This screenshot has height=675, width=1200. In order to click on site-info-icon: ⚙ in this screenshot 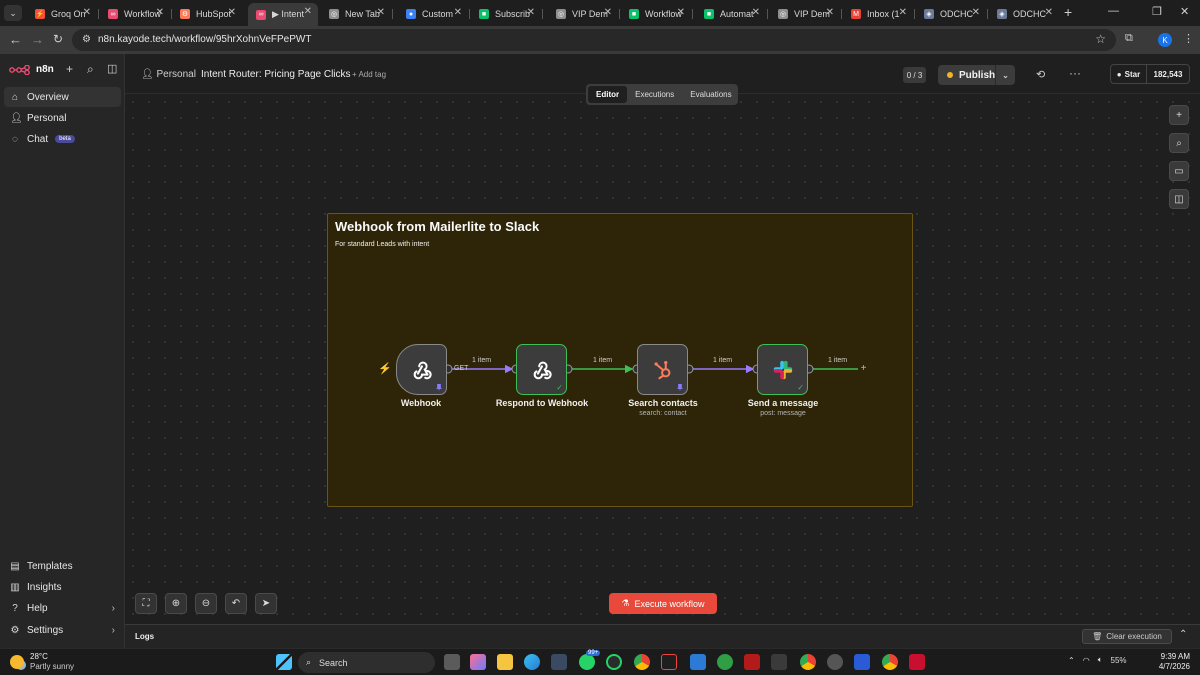, I will do `click(86, 39)`.